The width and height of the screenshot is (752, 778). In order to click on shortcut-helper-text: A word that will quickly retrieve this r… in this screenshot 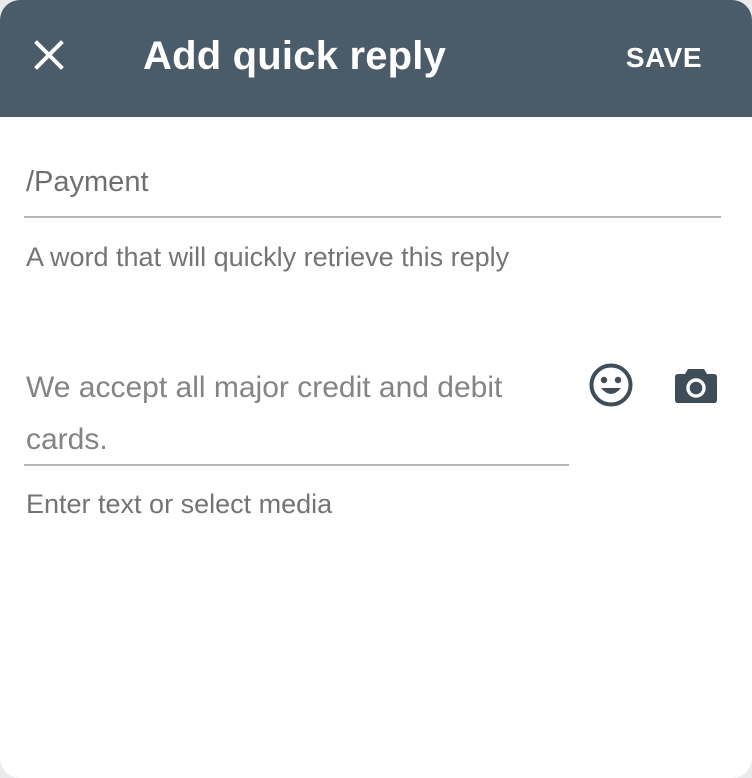, I will do `click(268, 257)`.